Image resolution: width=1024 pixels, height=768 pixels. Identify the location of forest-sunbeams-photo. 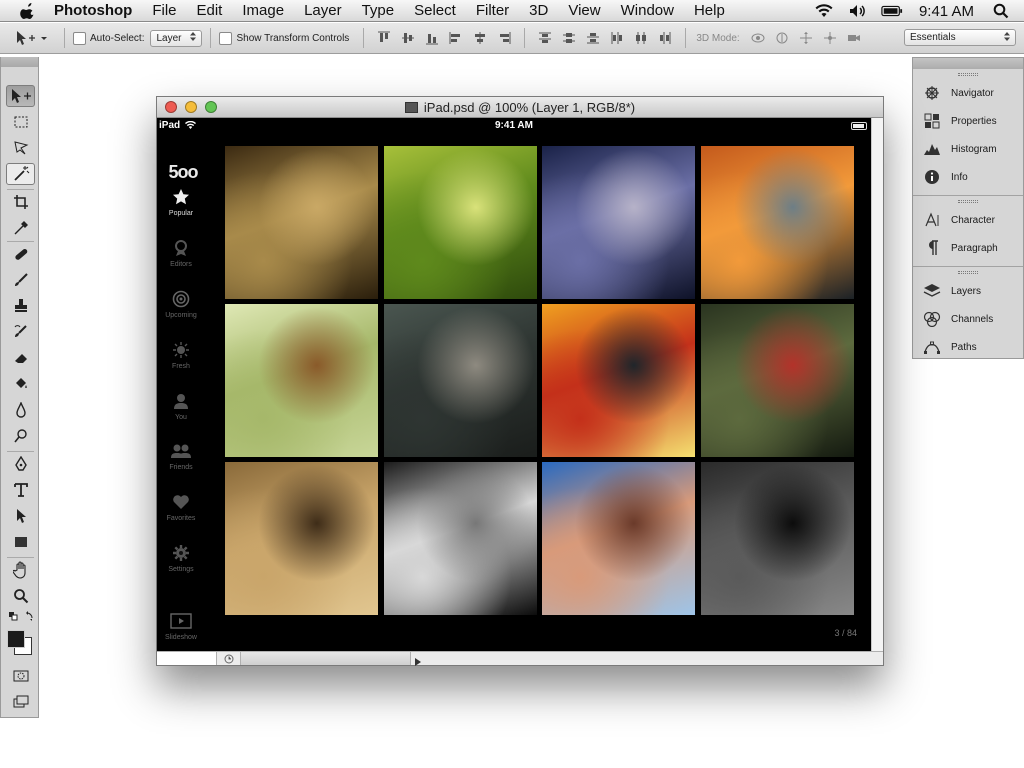
(301, 222).